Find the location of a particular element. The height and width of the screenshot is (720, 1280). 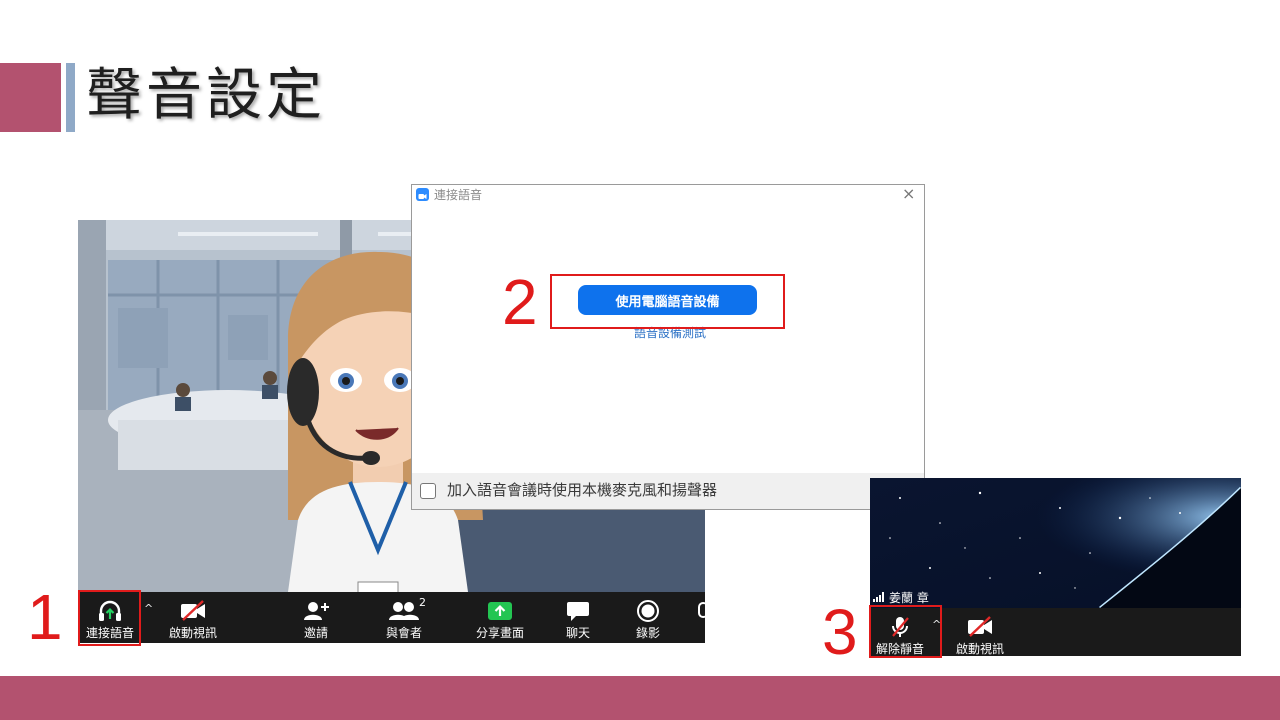

audio-options-caret: ^ is located at coordinates (148, 608).